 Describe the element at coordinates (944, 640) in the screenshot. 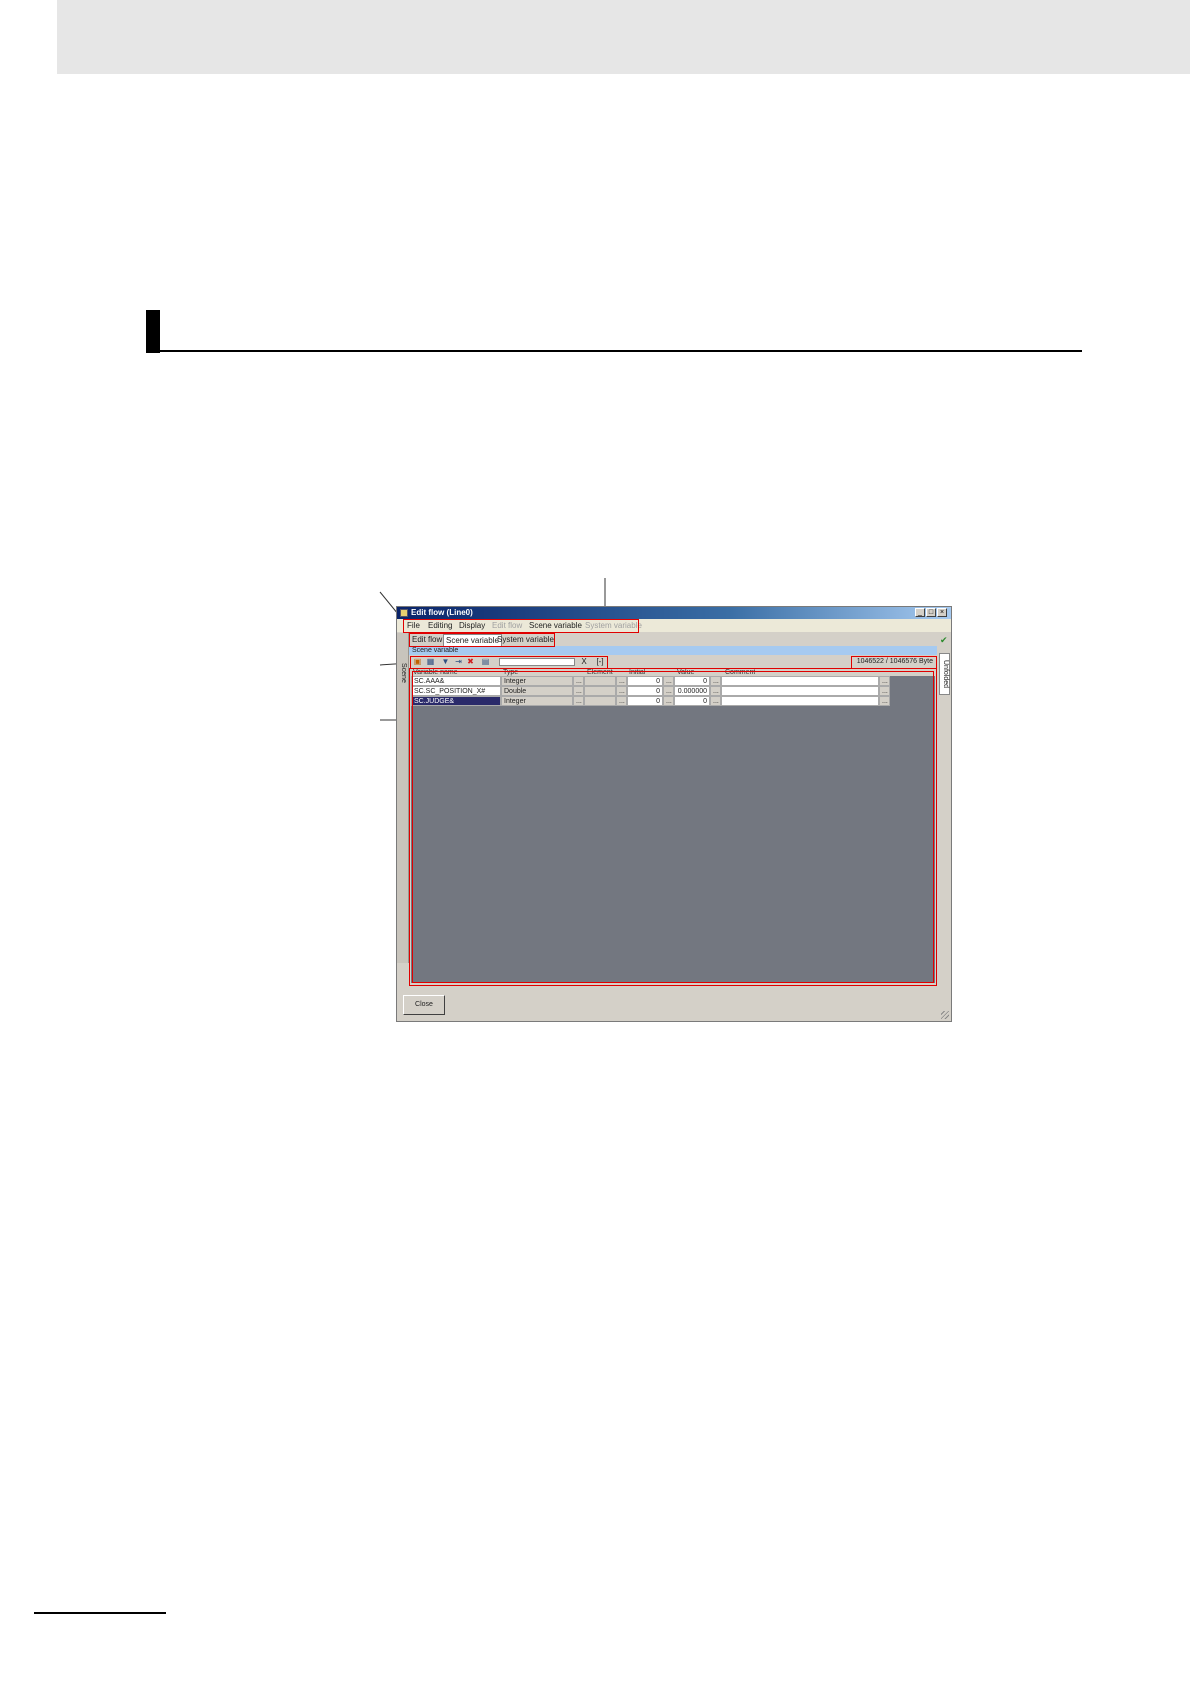

I see `check-icon: ✔` at that location.